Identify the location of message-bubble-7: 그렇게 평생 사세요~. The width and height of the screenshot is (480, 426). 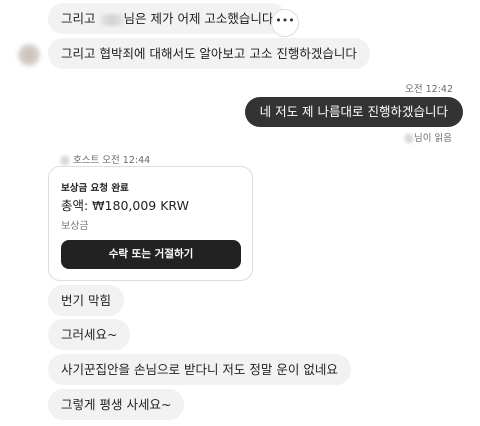
(116, 404).